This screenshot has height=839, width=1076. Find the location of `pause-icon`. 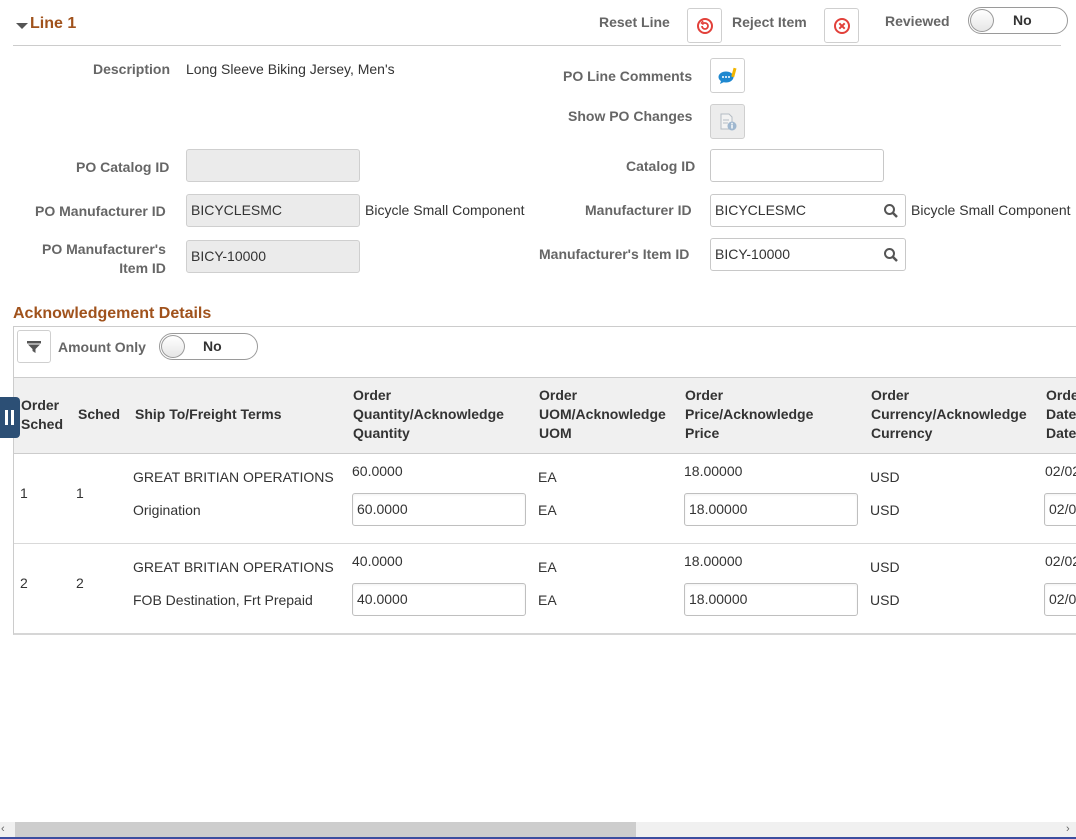

pause-icon is located at coordinates (6, 417).